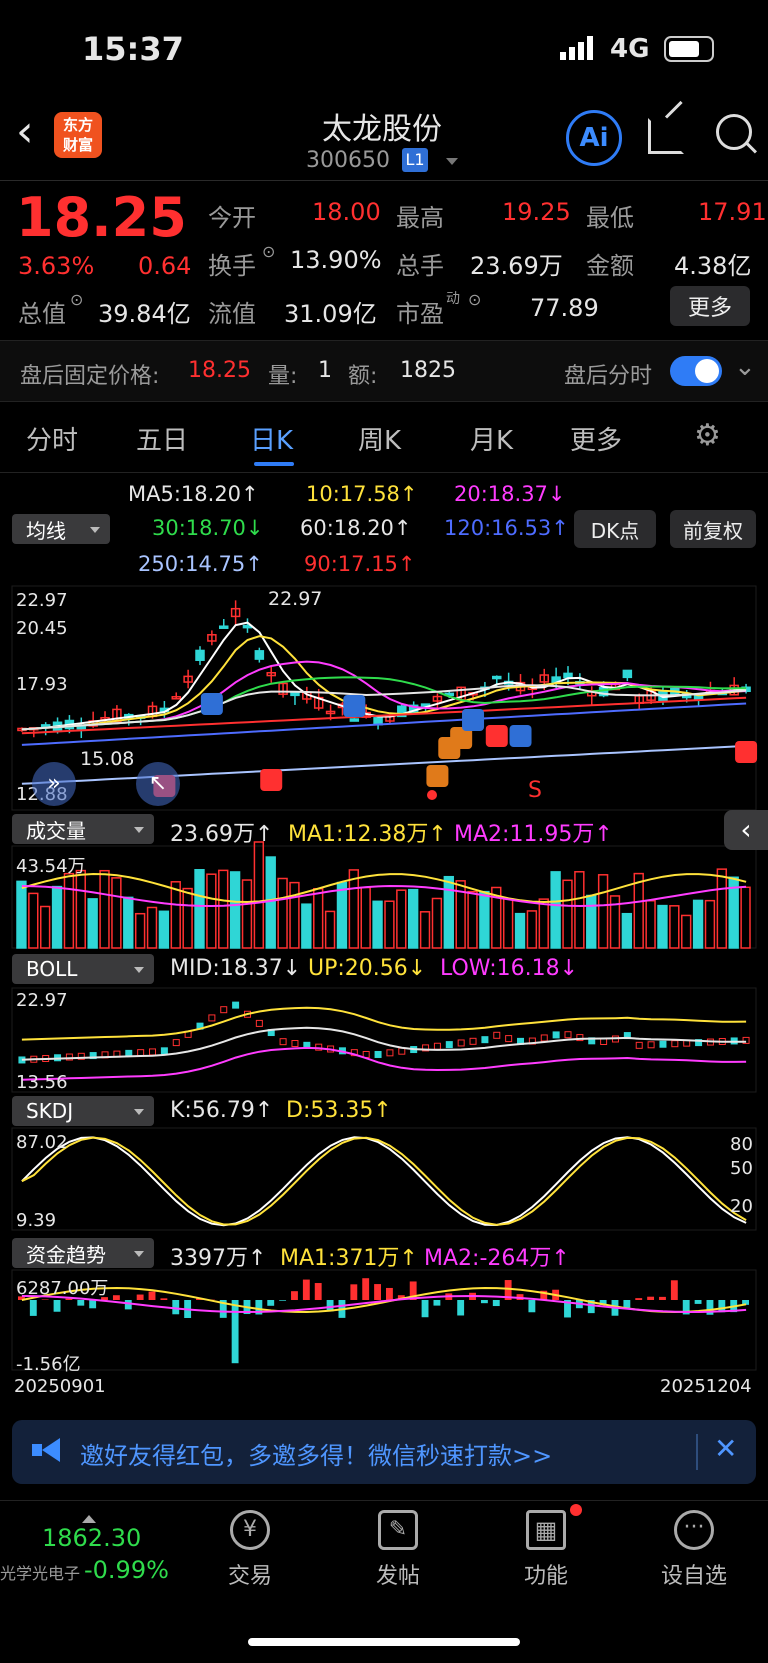  What do you see at coordinates (60, 1386) in the screenshot?
I see `date-start: 20250901` at bounding box center [60, 1386].